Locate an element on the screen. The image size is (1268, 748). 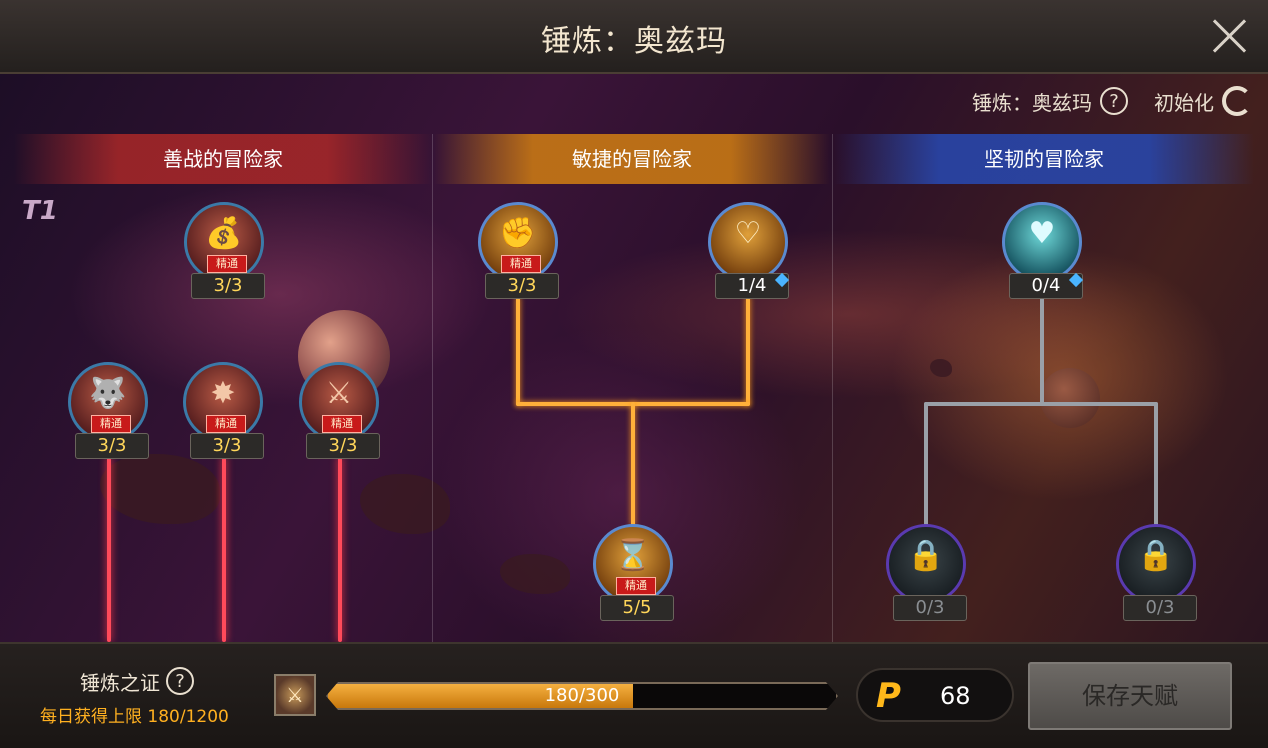
skill-level: 5/5 is located at coordinates (637, 608).